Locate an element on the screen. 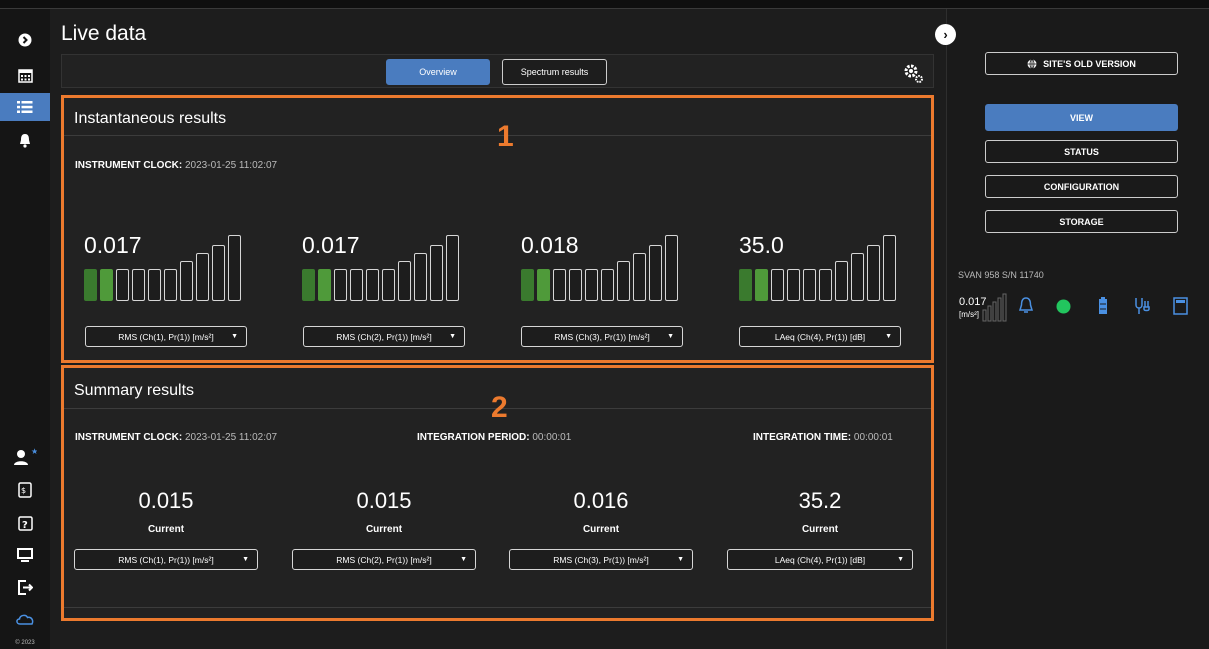 This screenshot has width=1209, height=649. time-value: 00:00:01 is located at coordinates (873, 437).